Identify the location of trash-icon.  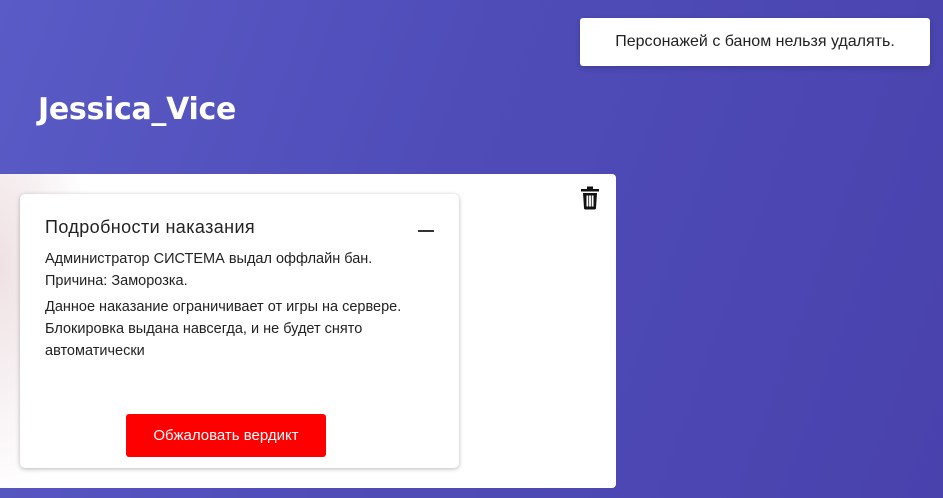
(590, 198).